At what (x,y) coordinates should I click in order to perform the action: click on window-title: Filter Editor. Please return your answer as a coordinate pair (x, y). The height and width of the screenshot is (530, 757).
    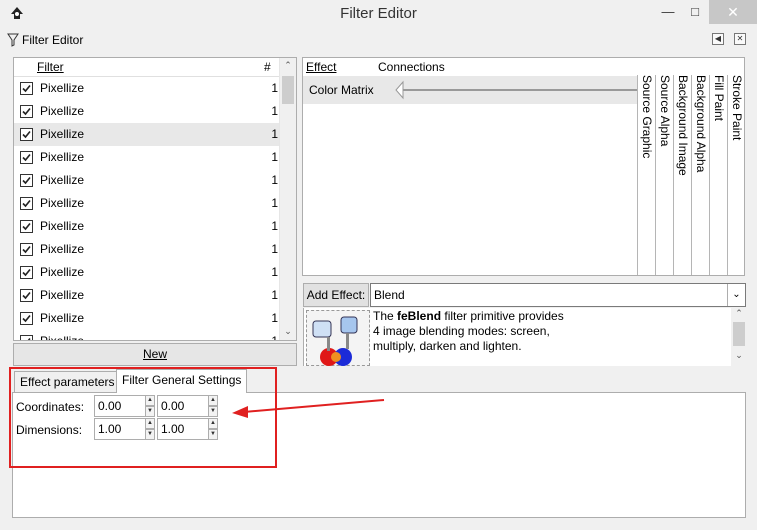
    Looking at the image, I should click on (378, 13).